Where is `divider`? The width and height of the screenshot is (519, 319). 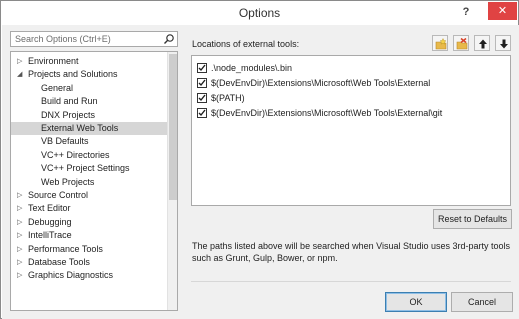 divider is located at coordinates (351, 281).